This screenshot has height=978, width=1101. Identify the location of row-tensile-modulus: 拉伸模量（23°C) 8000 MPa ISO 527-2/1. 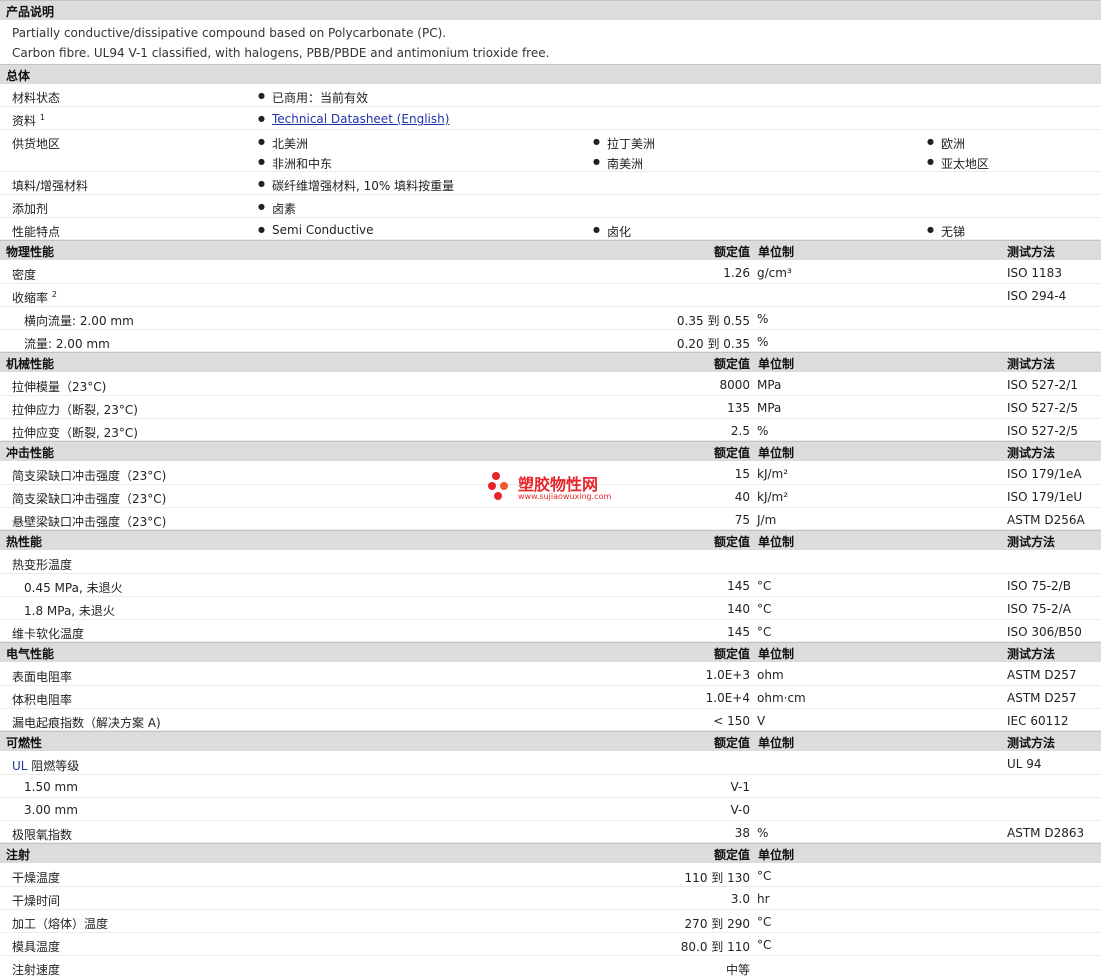
(550, 384).